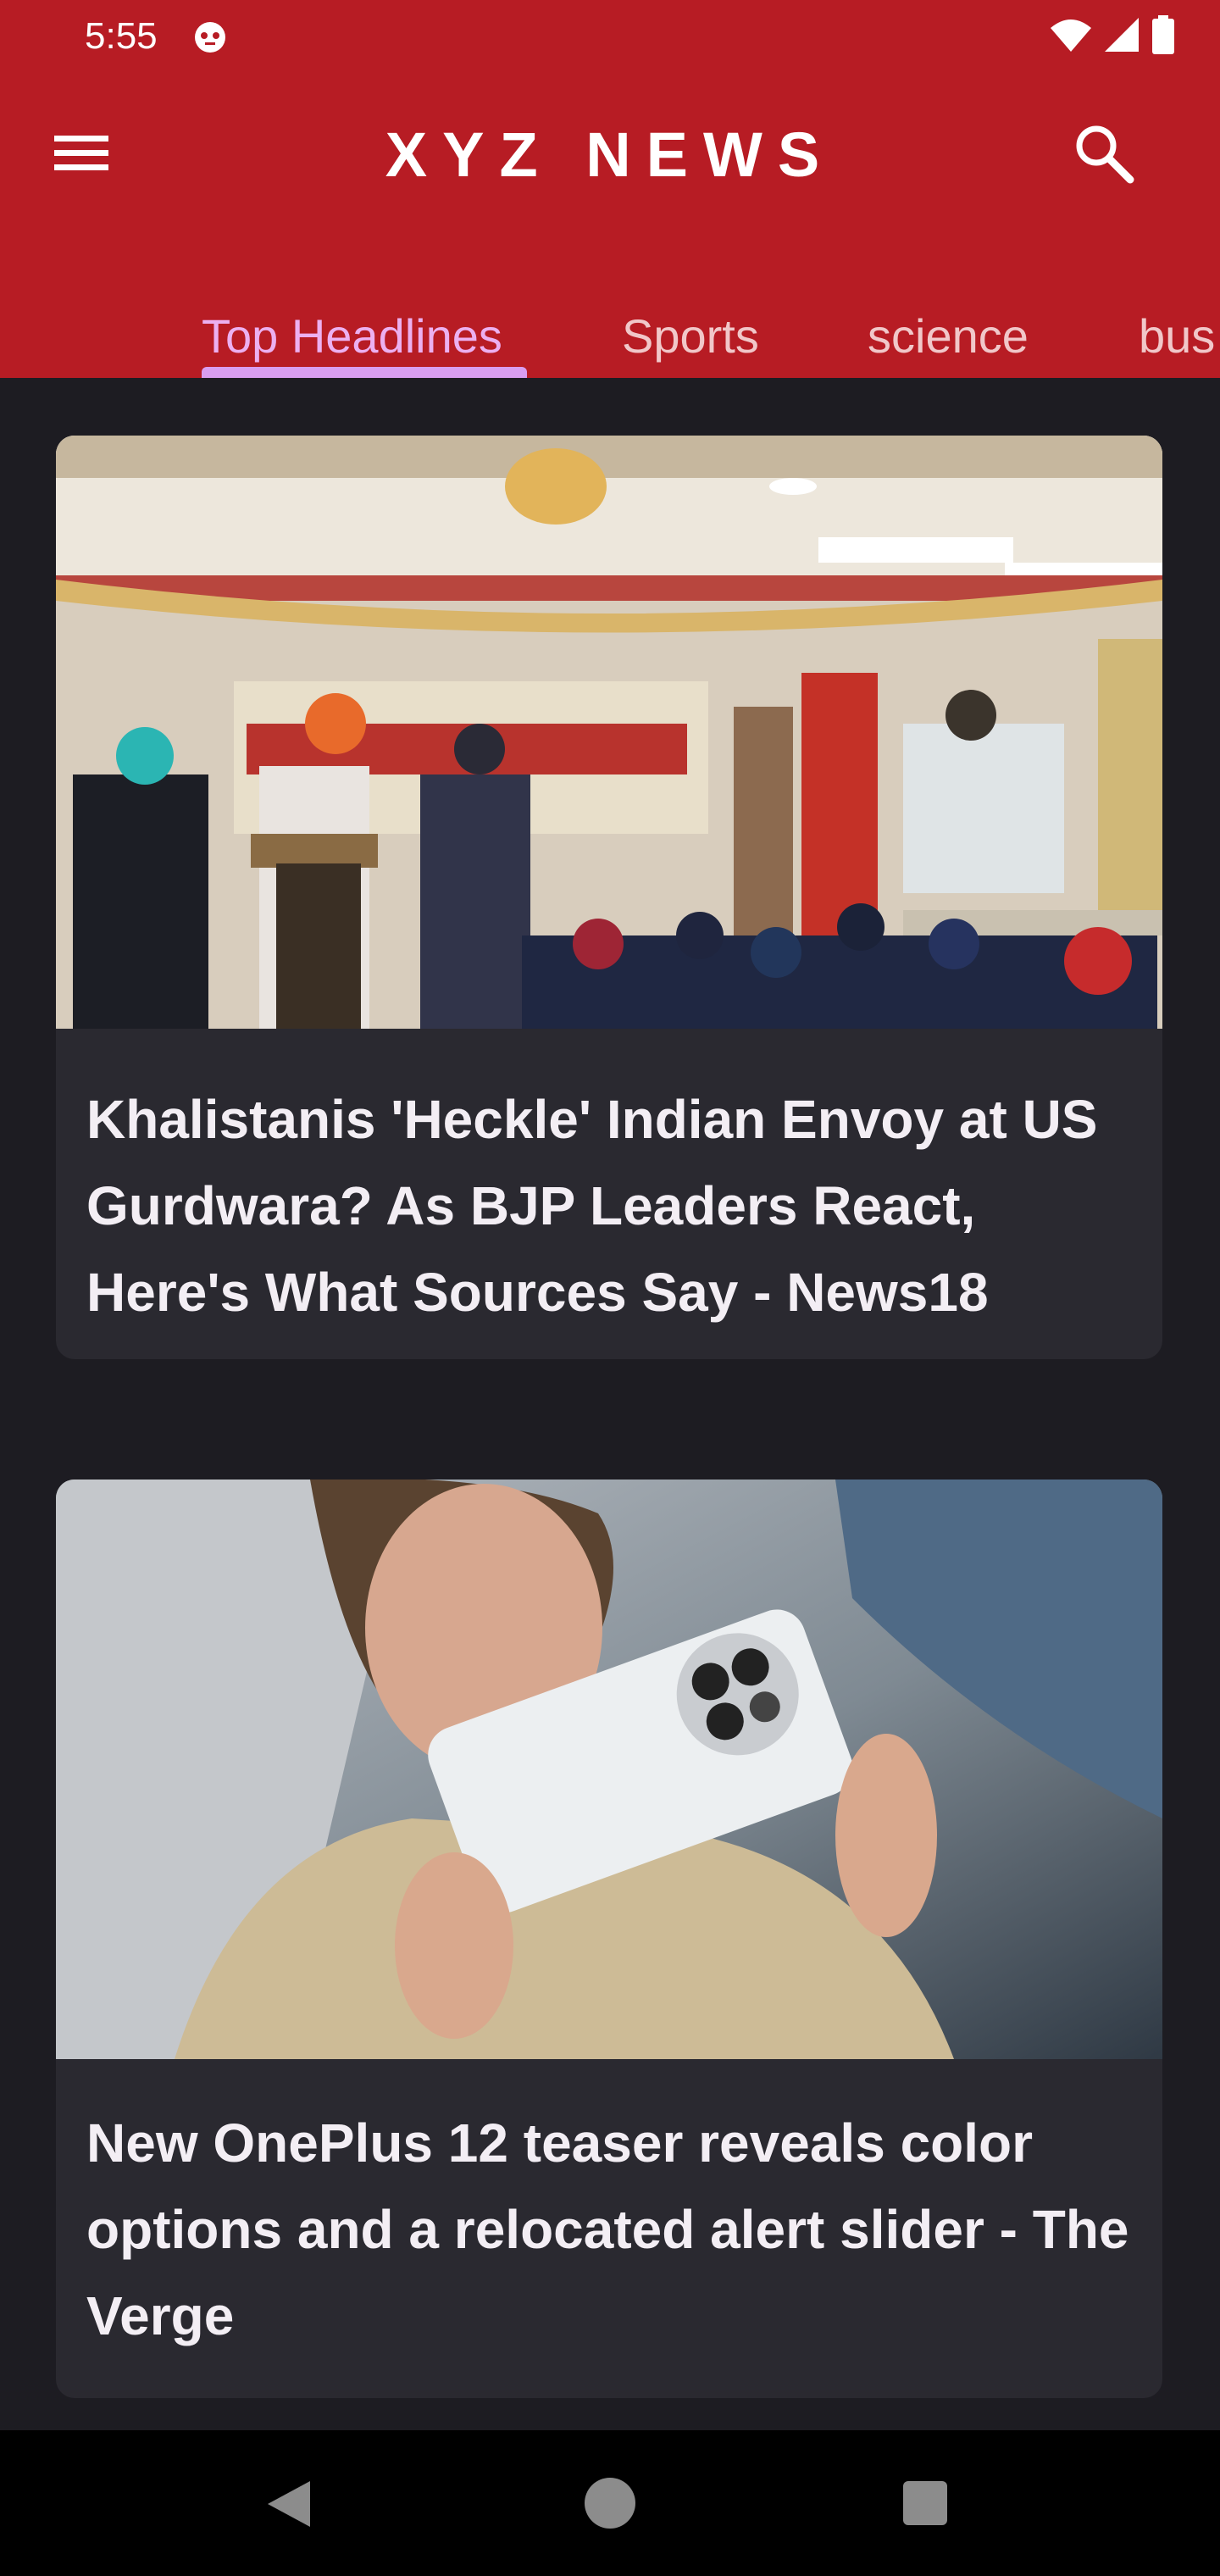 This screenshot has width=1220, height=2576. What do you see at coordinates (121, 36) in the screenshot?
I see `status-time: 5:55` at bounding box center [121, 36].